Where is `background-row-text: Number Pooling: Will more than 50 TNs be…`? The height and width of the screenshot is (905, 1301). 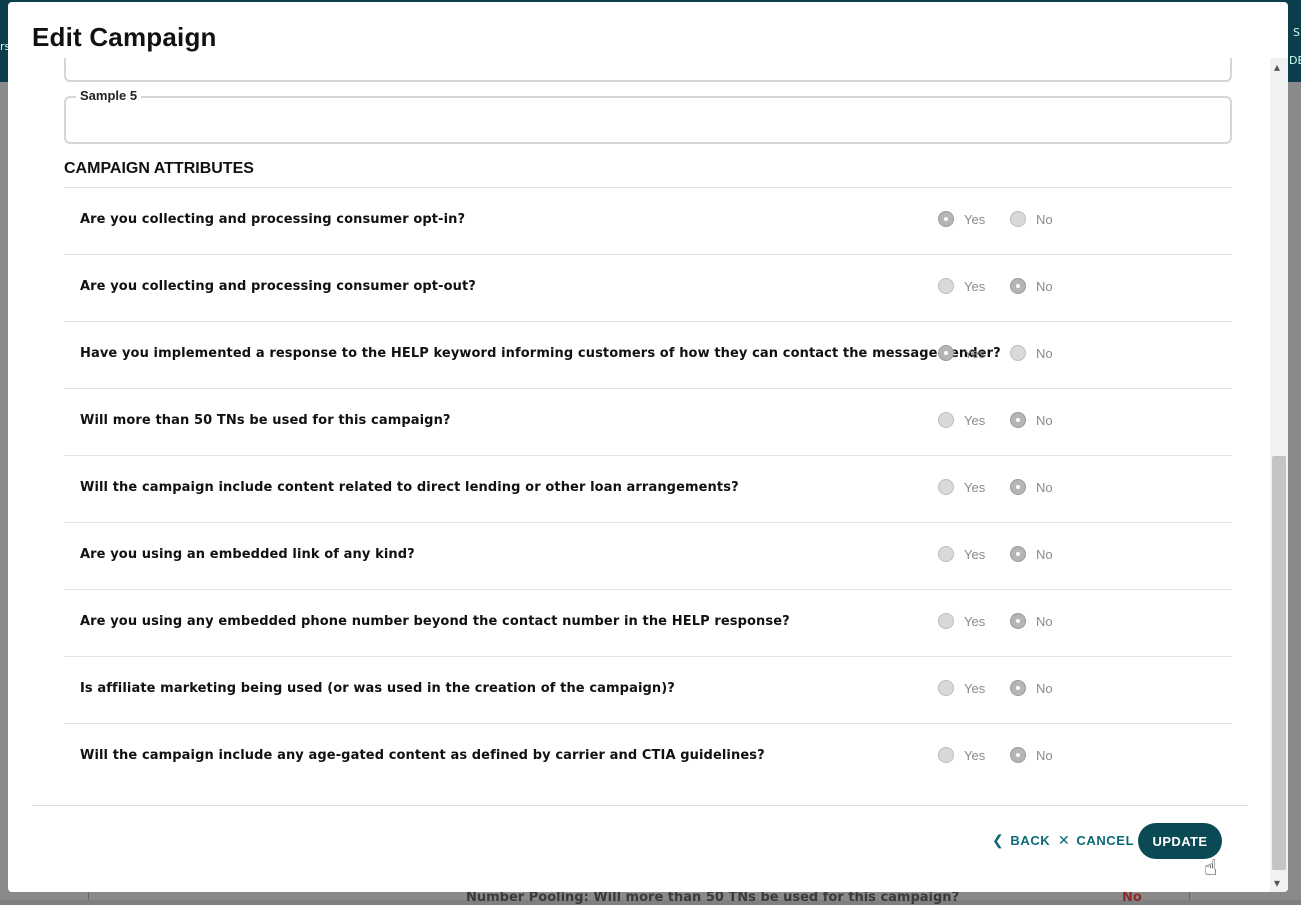
background-row-text: Number Pooling: Will more than 50 TNs be… is located at coordinates (713, 897).